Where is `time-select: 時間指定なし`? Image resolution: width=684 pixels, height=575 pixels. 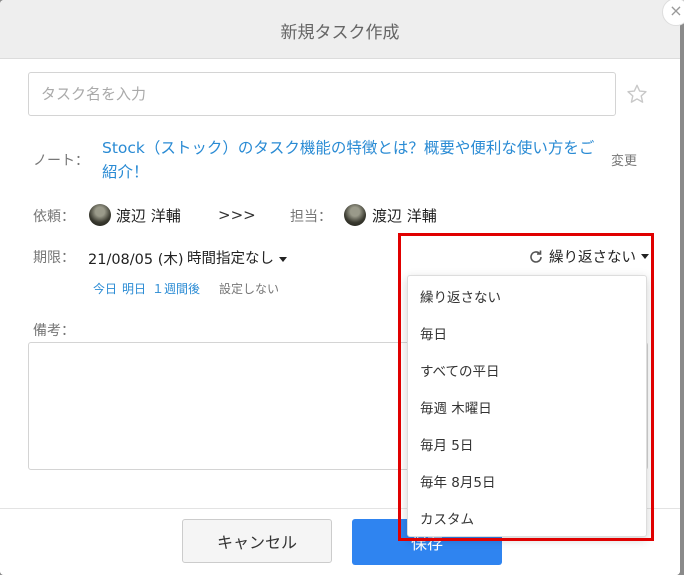 time-select: 時間指定なし is located at coordinates (237, 257).